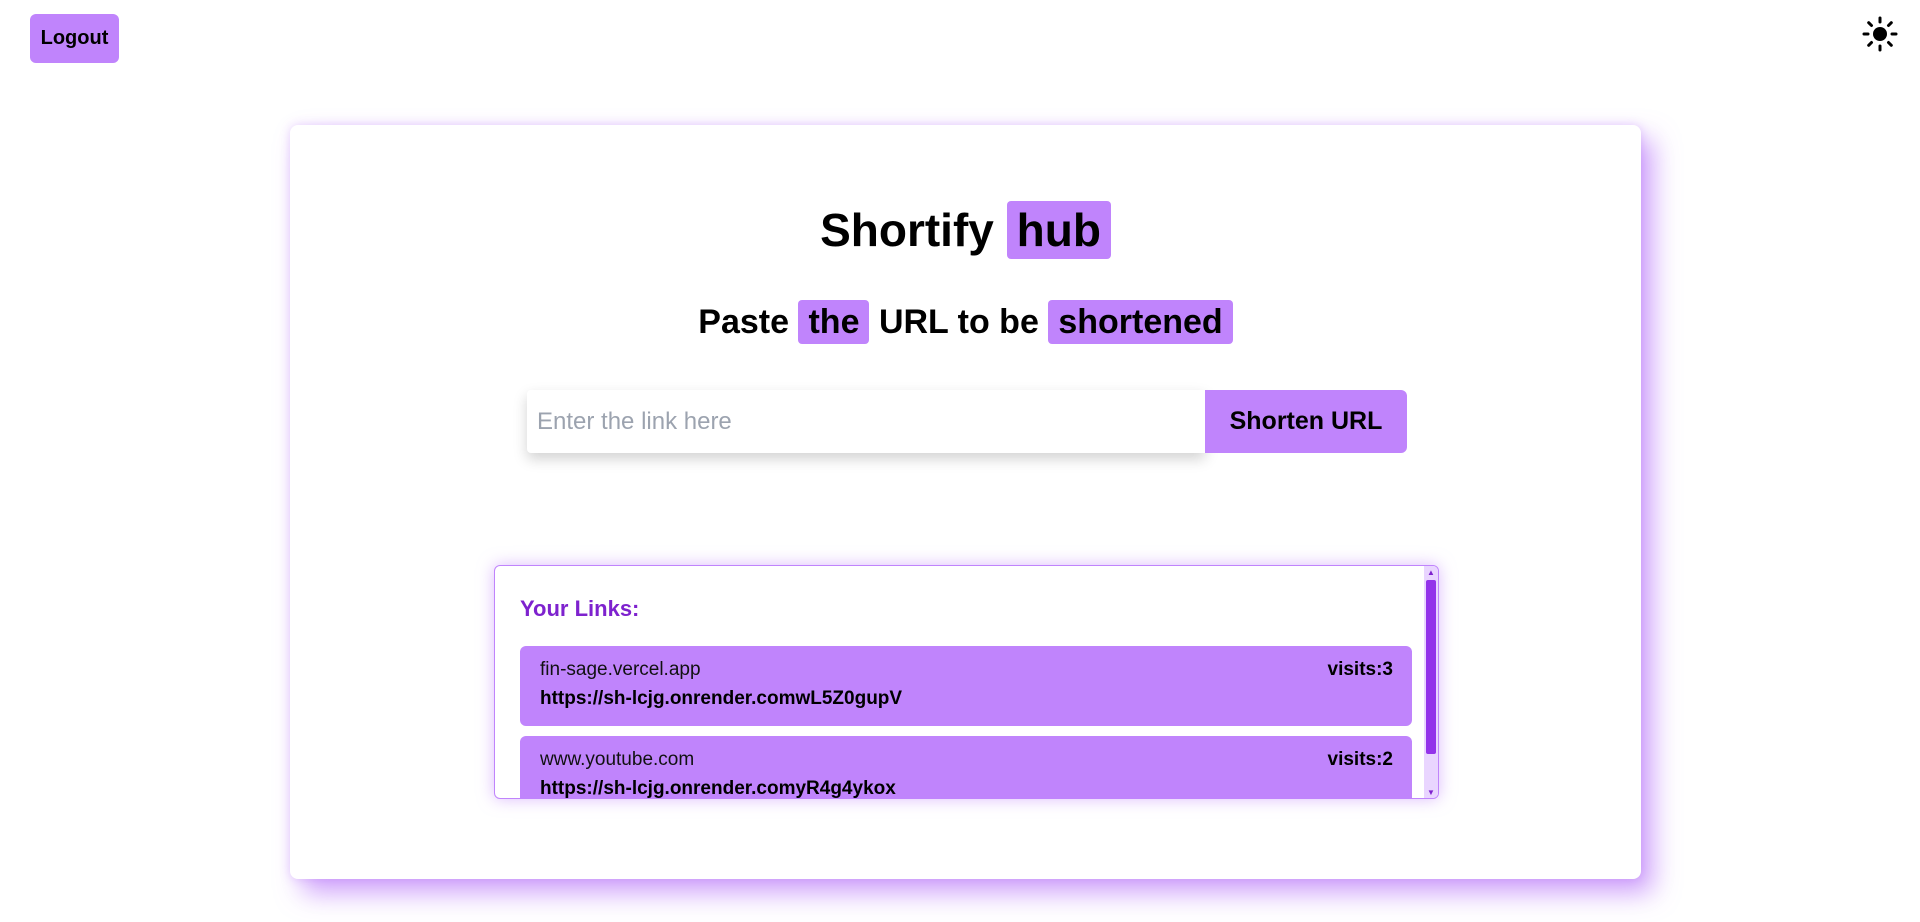 This screenshot has height=922, width=1920. I want to click on links-scrollbar: ▲ ▼, so click(1431, 682).